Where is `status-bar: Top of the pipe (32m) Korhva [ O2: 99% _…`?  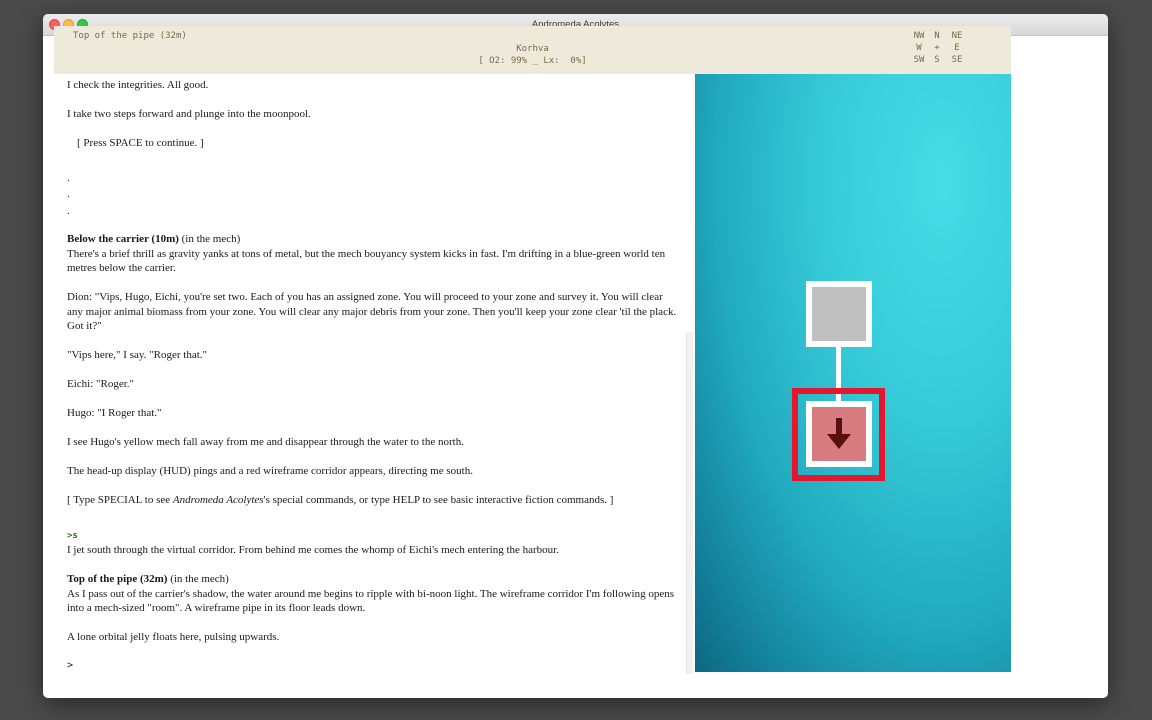
status-bar: Top of the pipe (32m) Korhva [ O2: 99% _… is located at coordinates (532, 50).